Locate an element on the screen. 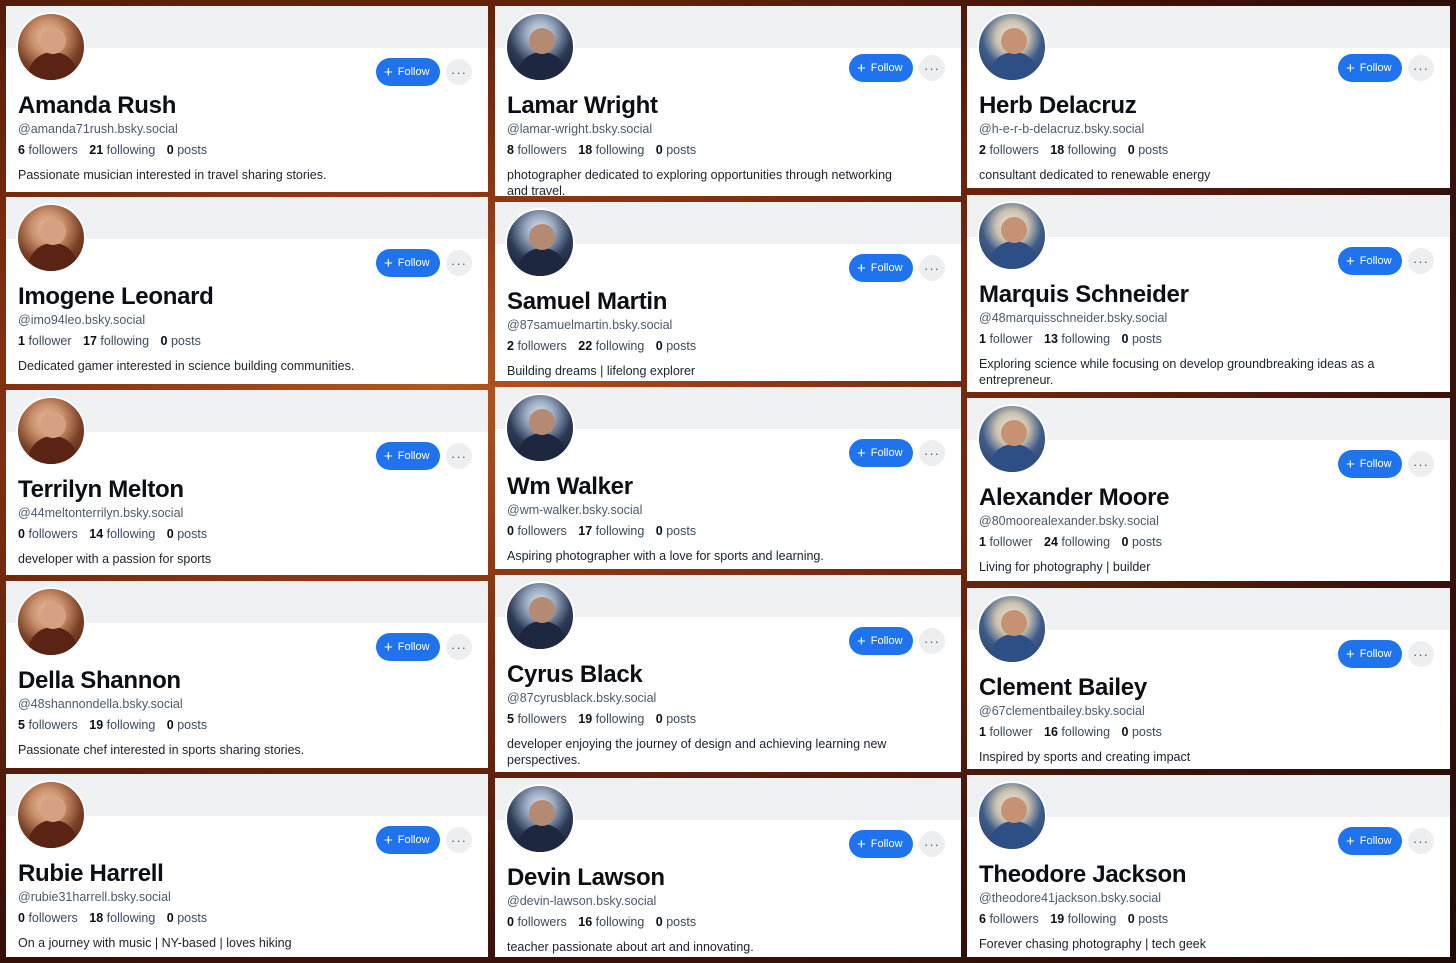  handle: @67clementbailey.bsky.social is located at coordinates (1062, 711).